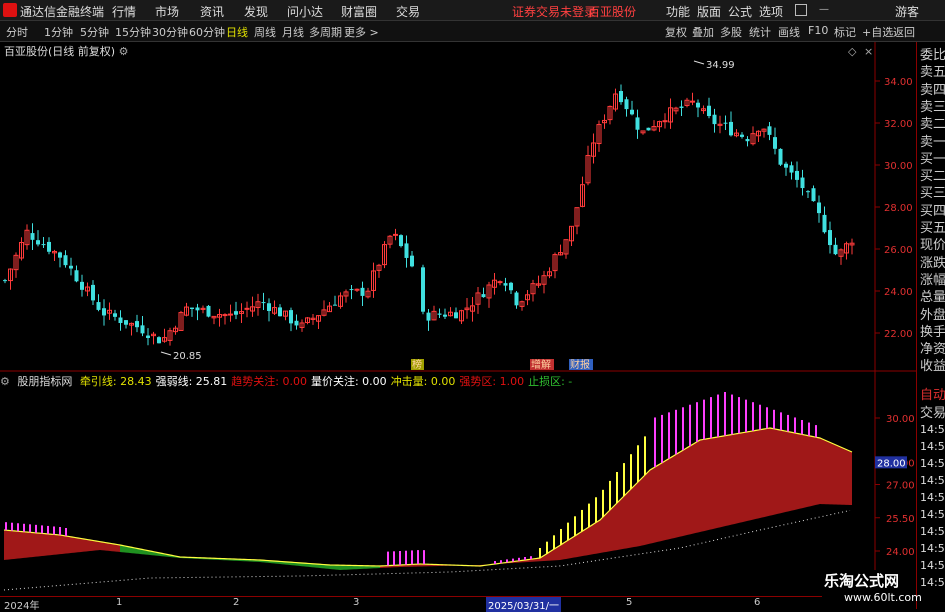  Describe the element at coordinates (62, 545) in the screenshot. I see `indicator-band-red` at that location.